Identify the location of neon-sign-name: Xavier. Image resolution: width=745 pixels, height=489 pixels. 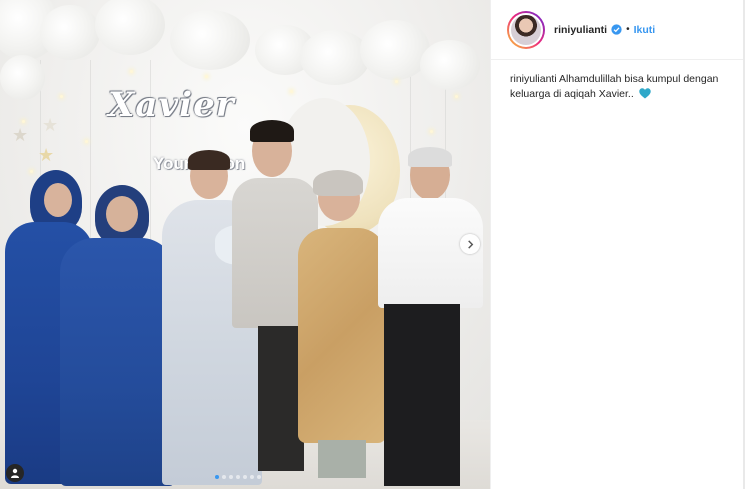
(171, 105).